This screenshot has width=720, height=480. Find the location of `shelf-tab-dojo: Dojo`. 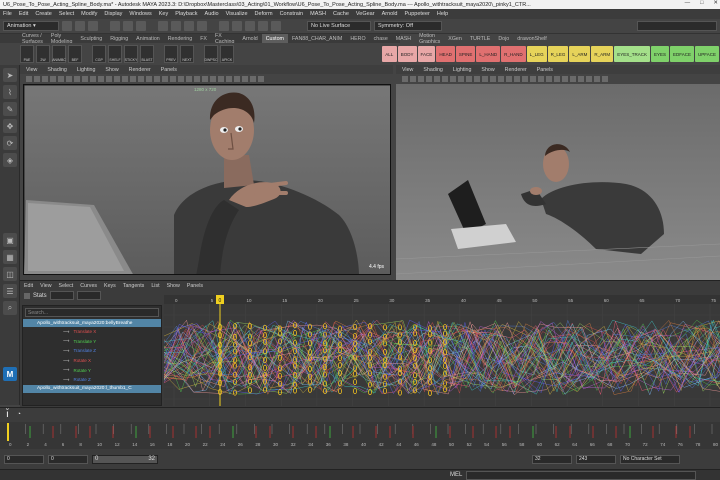

shelf-tab-dojo: Dojo is located at coordinates (503, 38).